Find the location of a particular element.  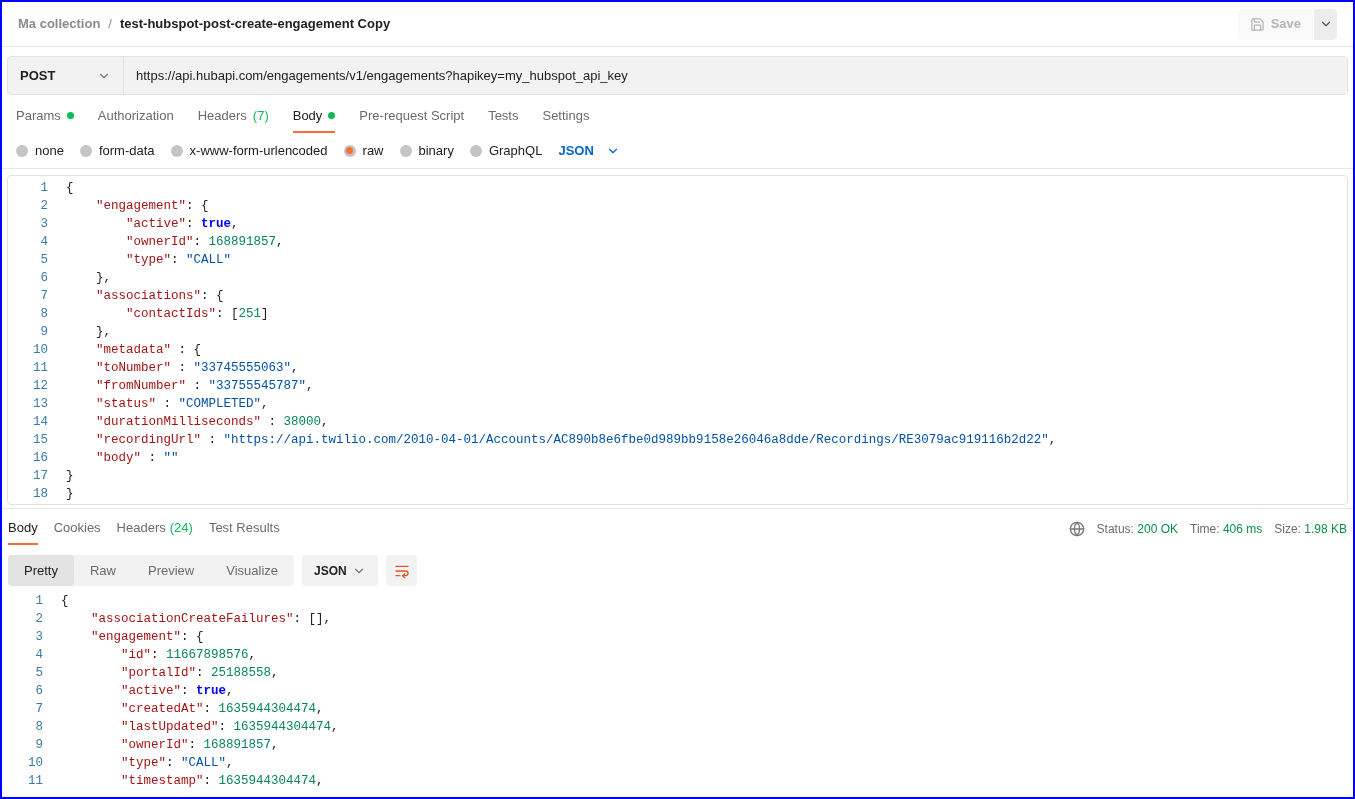

body-type-radio: raw is located at coordinates (363, 150).